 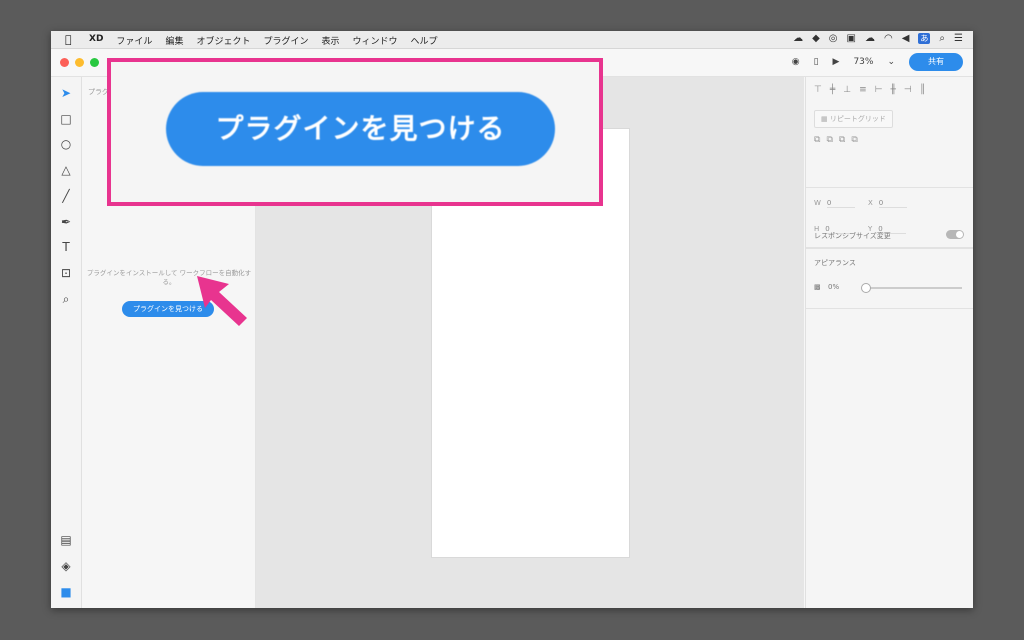 What do you see at coordinates (94, 62) in the screenshot?
I see `zoom-window-button` at bounding box center [94, 62].